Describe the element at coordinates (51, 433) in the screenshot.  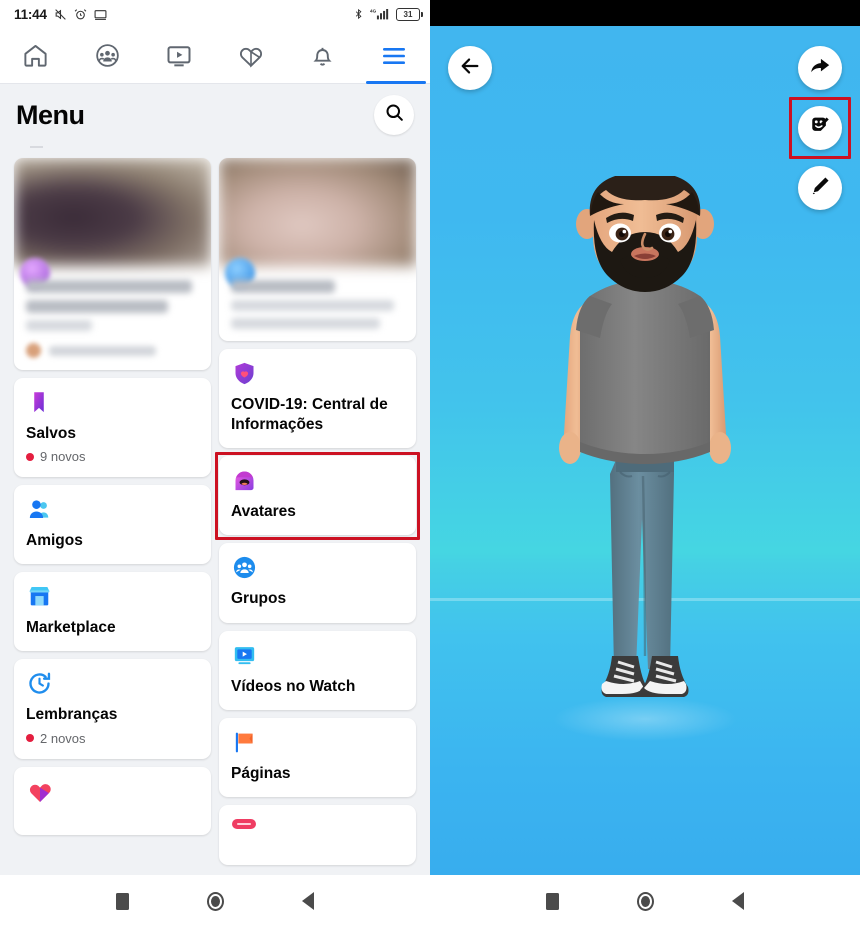
I see `menu-item-label: Salvos` at that location.